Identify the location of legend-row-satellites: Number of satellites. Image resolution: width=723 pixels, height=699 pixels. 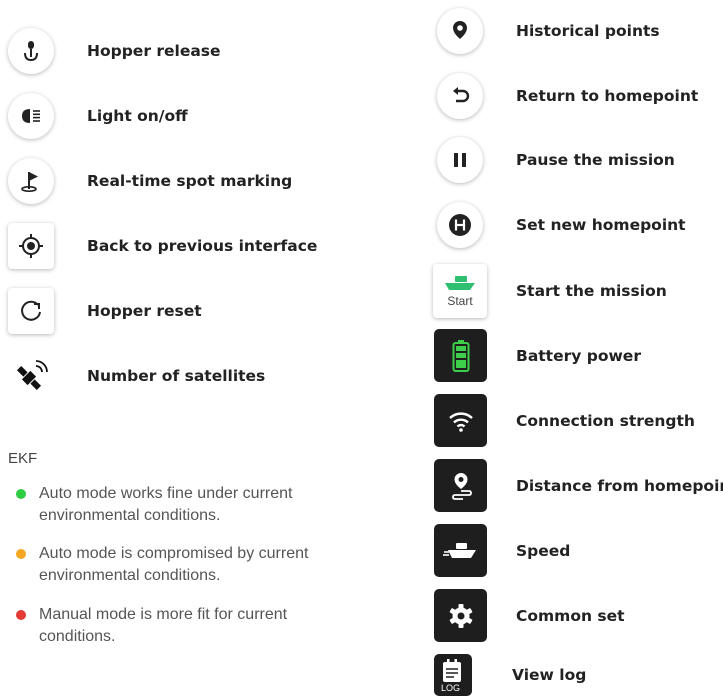
(136, 376).